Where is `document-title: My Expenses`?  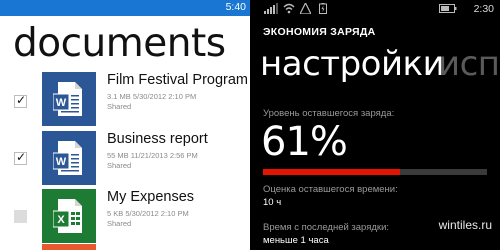 document-title: My Expenses is located at coordinates (151, 197).